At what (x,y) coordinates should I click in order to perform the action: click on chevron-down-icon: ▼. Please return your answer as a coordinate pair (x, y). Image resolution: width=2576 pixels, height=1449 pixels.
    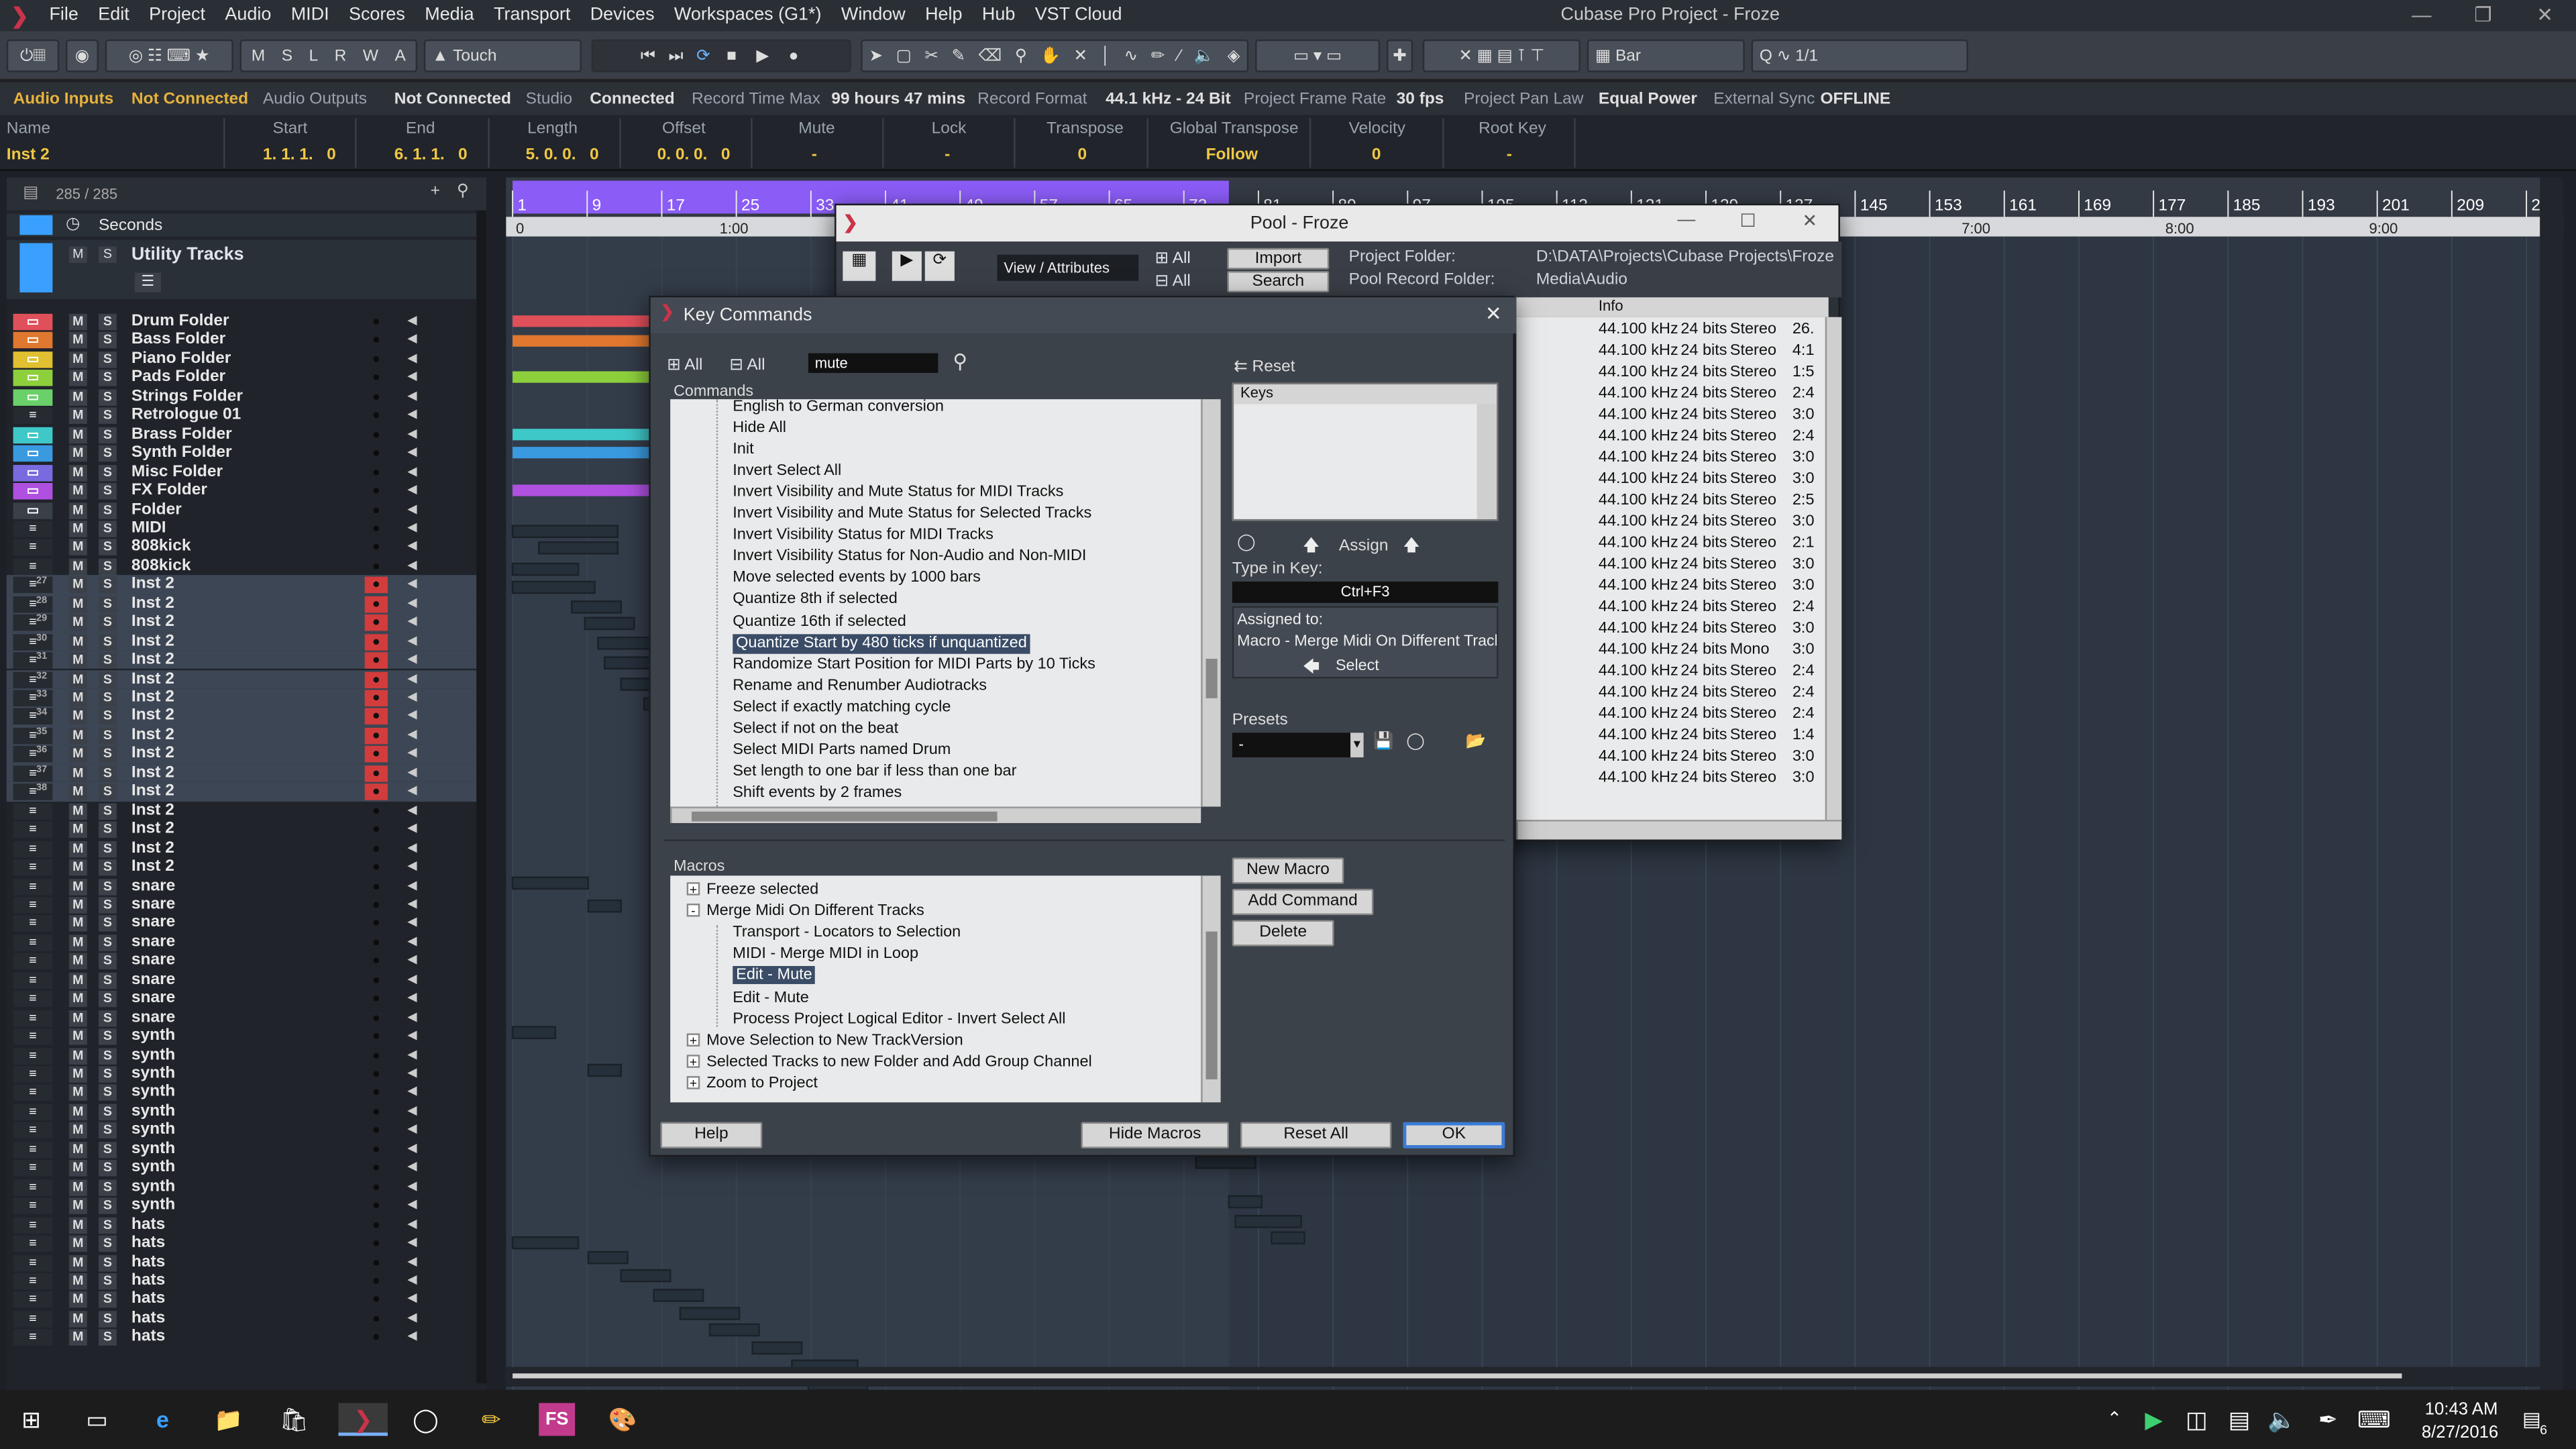
    Looking at the image, I should click on (1357, 745).